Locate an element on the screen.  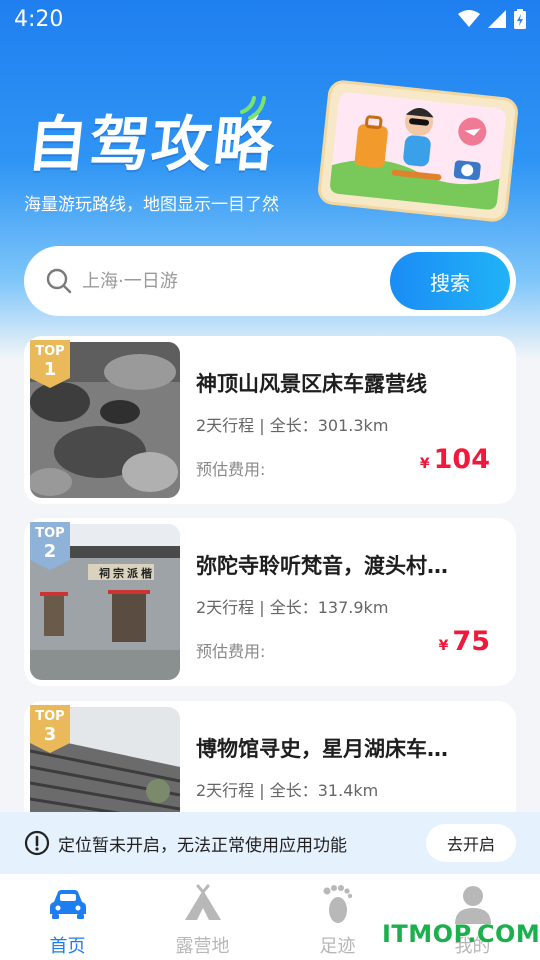
status-icons is located at coordinates (492, 19).